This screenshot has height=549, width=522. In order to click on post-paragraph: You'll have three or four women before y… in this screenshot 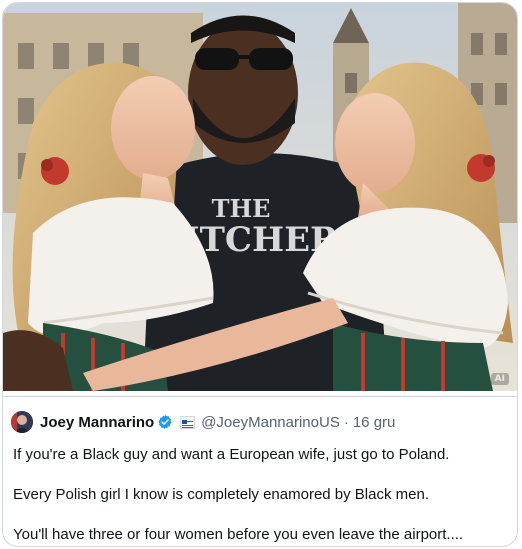, I will do `click(238, 534)`.